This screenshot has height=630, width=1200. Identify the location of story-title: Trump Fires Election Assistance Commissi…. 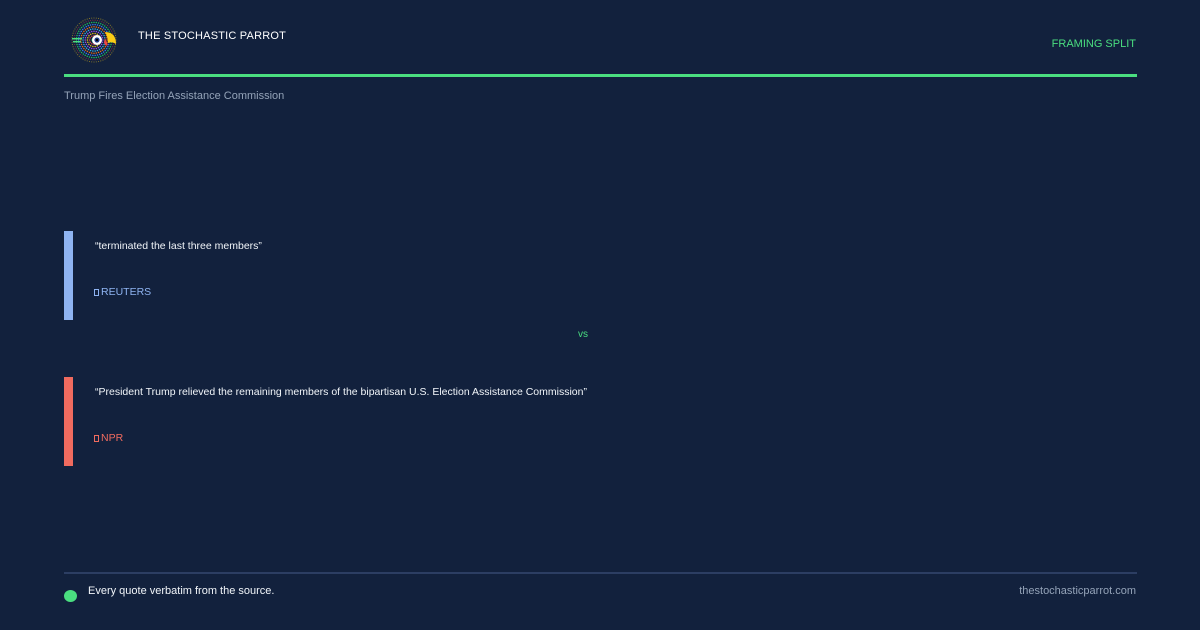
(174, 96).